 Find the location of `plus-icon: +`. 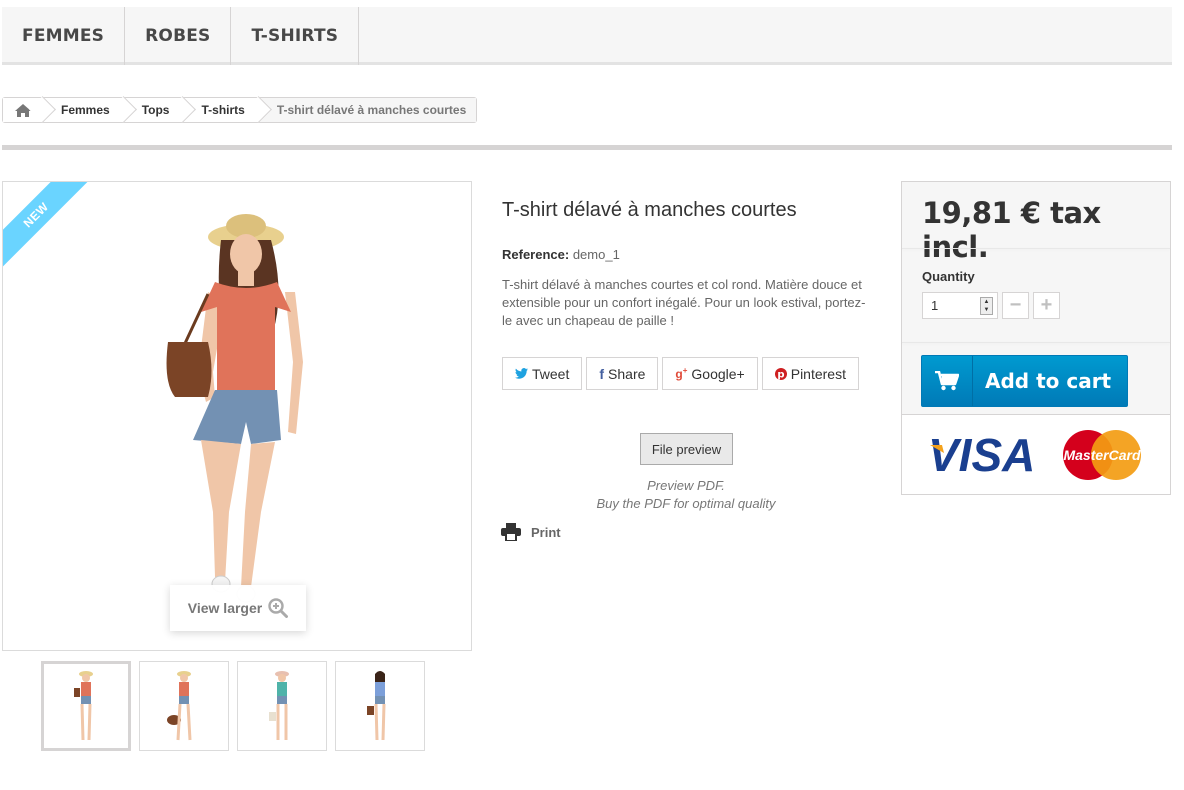

plus-icon: + is located at coordinates (1046, 305).